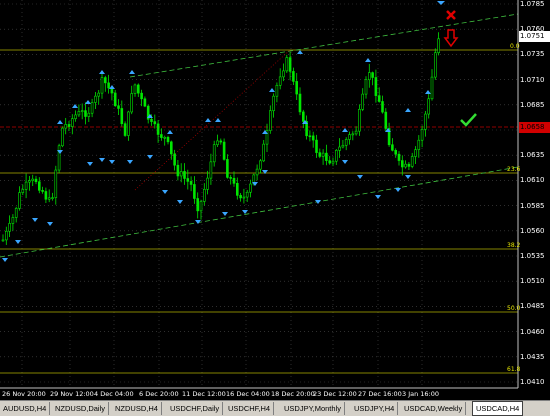 Image resolution: width=550 pixels, height=416 pixels. What do you see at coordinates (24, 394) in the screenshot?
I see `time-tick-label: 26 Nov 20:00` at bounding box center [24, 394].